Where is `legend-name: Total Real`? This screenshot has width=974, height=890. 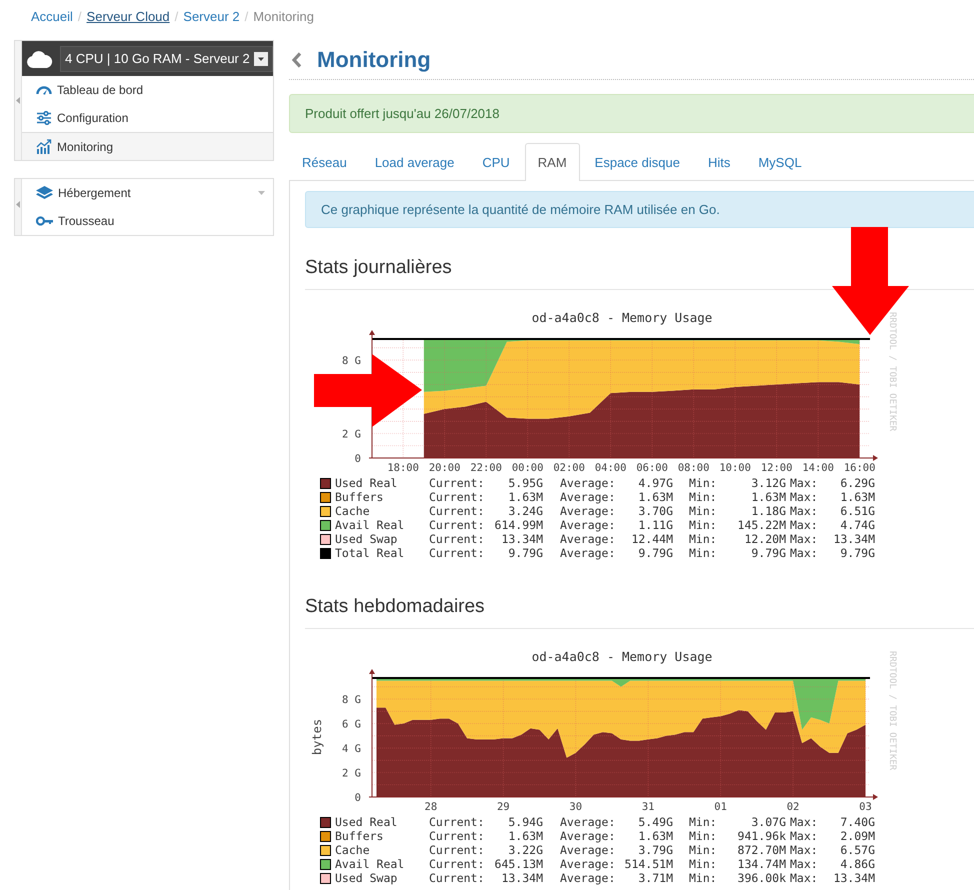
legend-name: Total Real is located at coordinates (370, 553).